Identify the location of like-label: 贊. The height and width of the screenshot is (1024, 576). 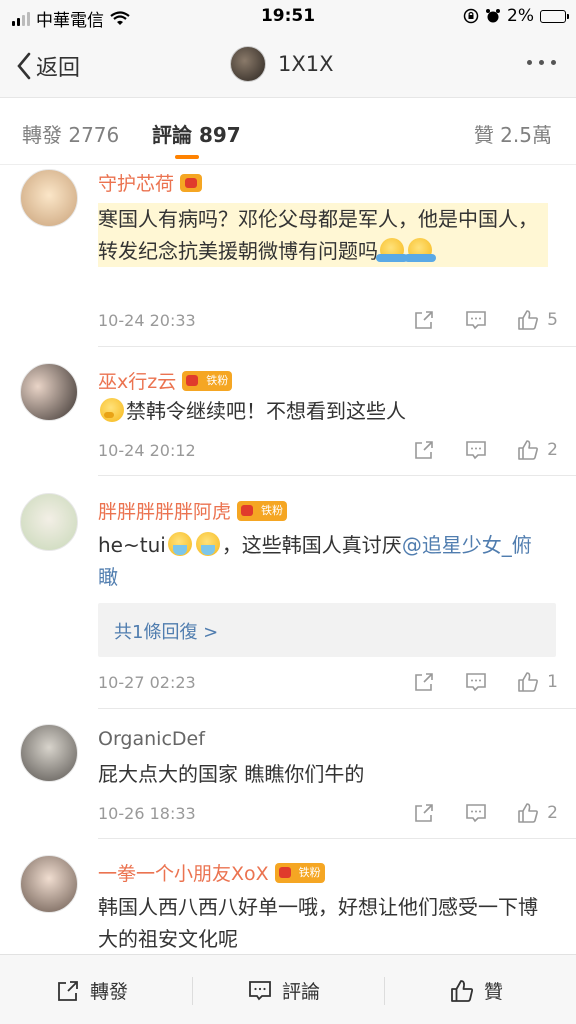
(494, 992).